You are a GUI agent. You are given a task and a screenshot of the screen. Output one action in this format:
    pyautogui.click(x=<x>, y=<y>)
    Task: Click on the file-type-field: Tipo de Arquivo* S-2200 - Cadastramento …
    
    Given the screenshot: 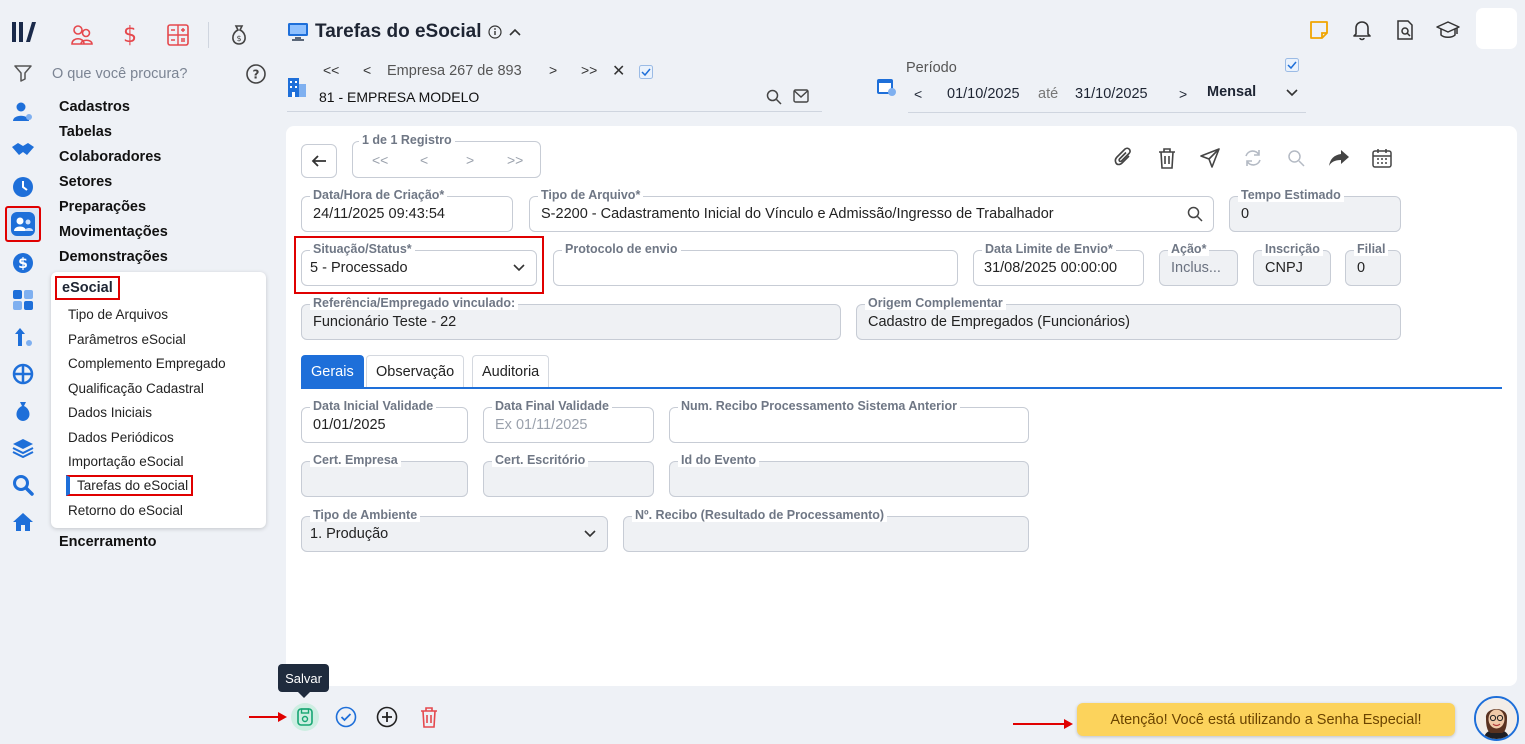 What is the action you would take?
    pyautogui.click(x=871, y=210)
    